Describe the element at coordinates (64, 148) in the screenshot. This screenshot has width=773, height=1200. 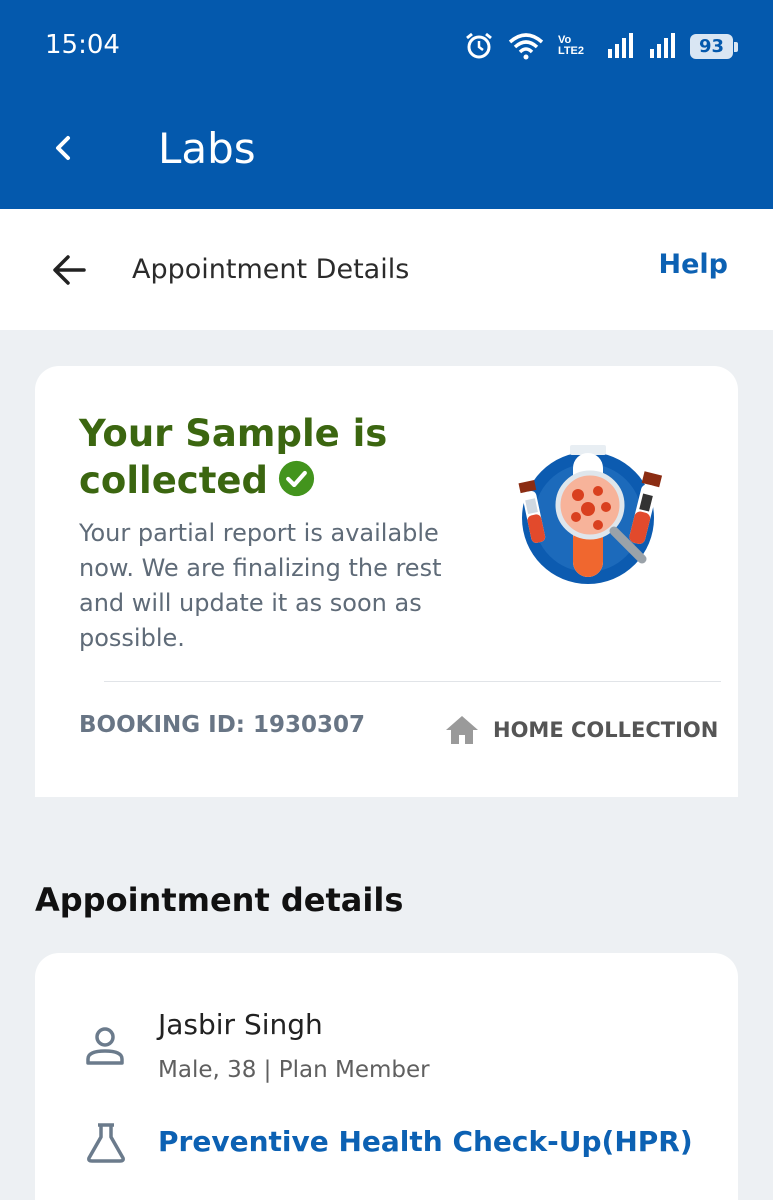
I see `chevron-left-icon` at that location.